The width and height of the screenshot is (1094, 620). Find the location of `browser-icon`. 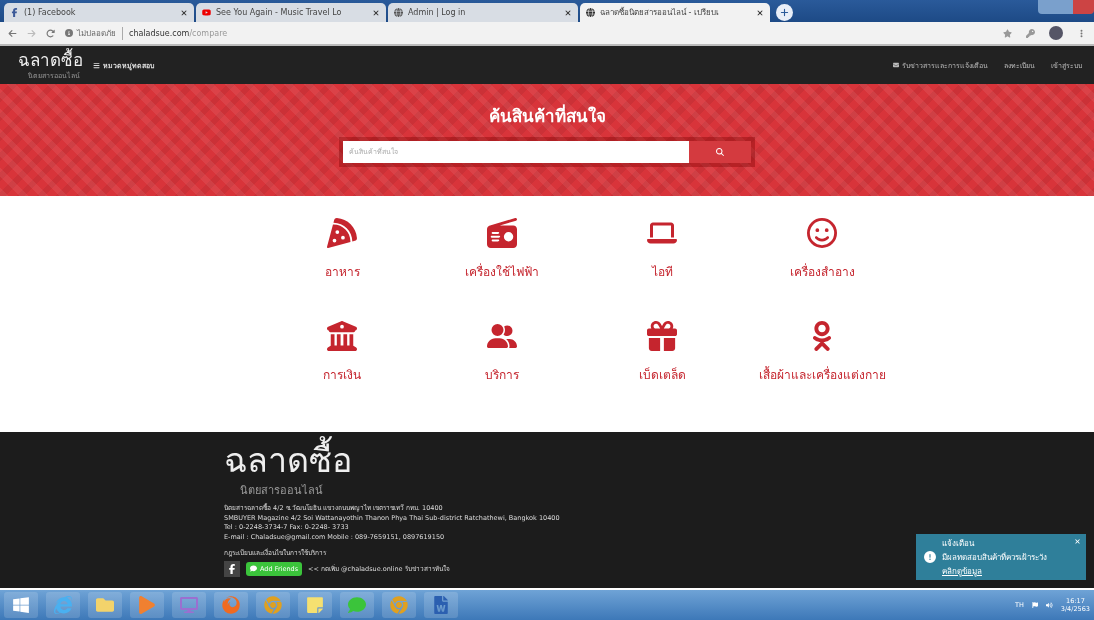

browser-icon is located at coordinates (63, 605).